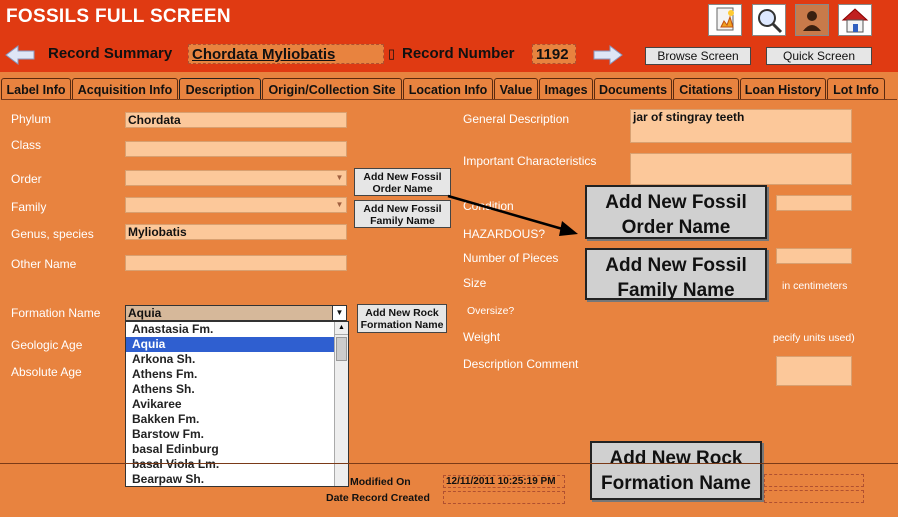  Describe the element at coordinates (237, 479) in the screenshot. I see `list-item: Bearpaw Sh.` at that location.